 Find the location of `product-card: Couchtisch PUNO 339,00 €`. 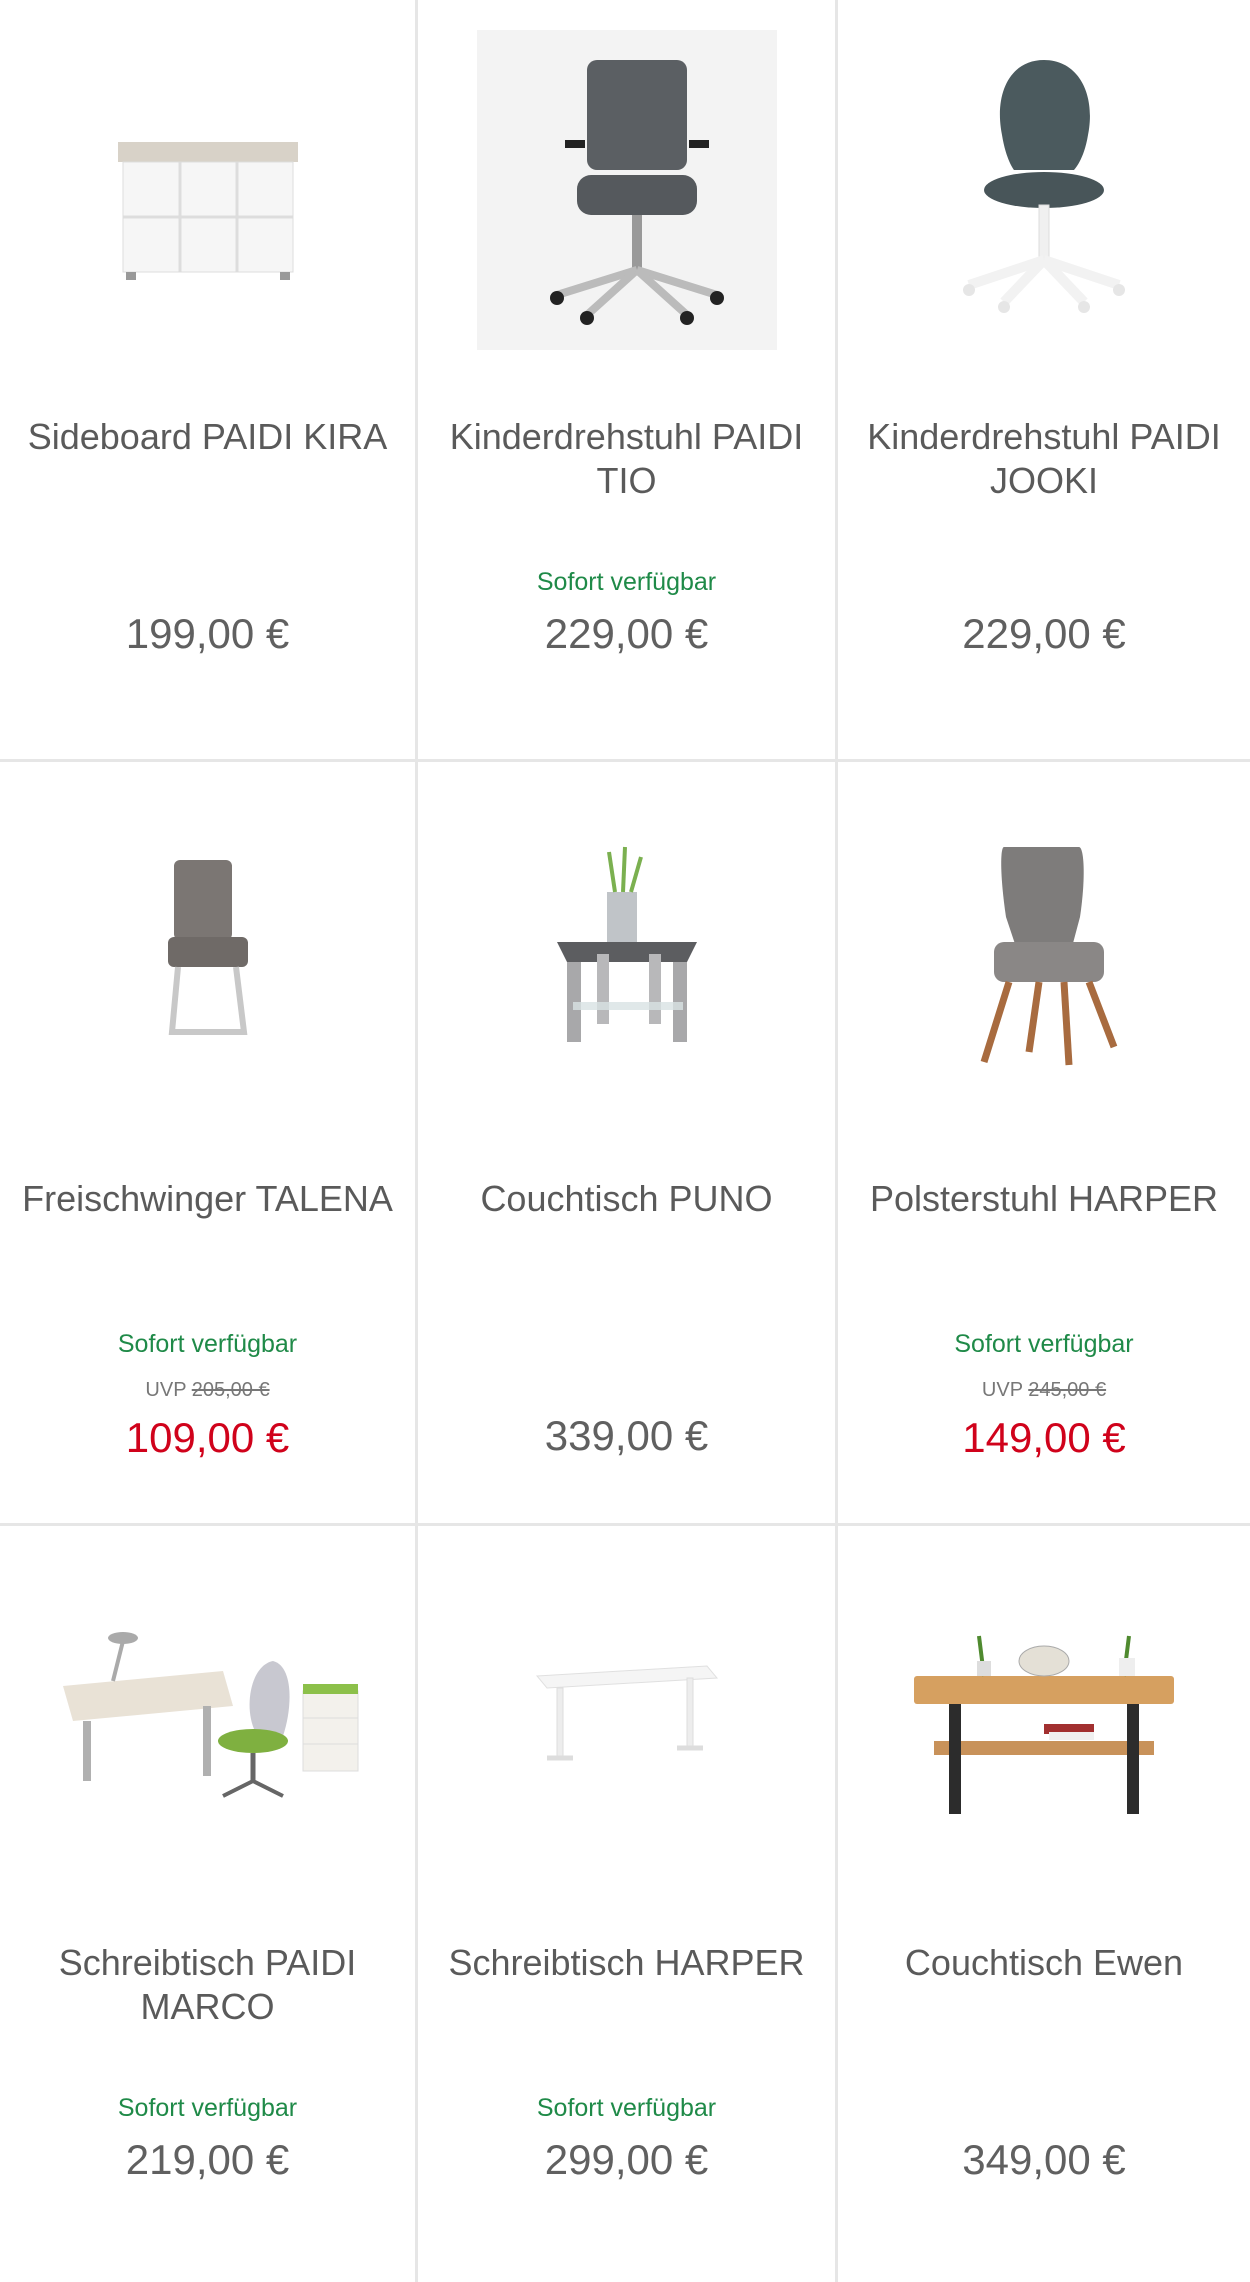

product-card: Couchtisch PUNO 339,00 € is located at coordinates (628, 1144).